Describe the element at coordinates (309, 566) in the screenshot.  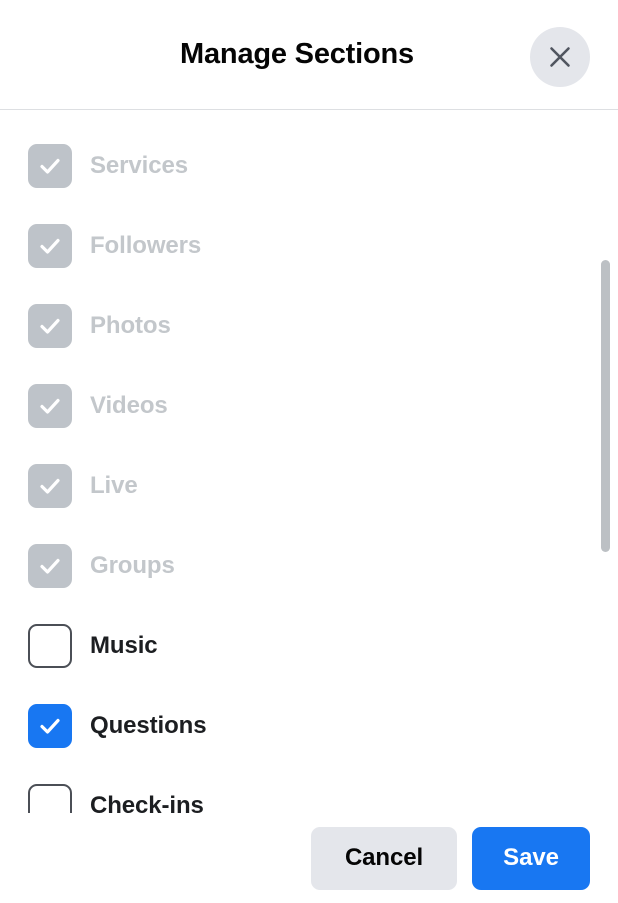
I see `section-row-groups: Groups` at that location.